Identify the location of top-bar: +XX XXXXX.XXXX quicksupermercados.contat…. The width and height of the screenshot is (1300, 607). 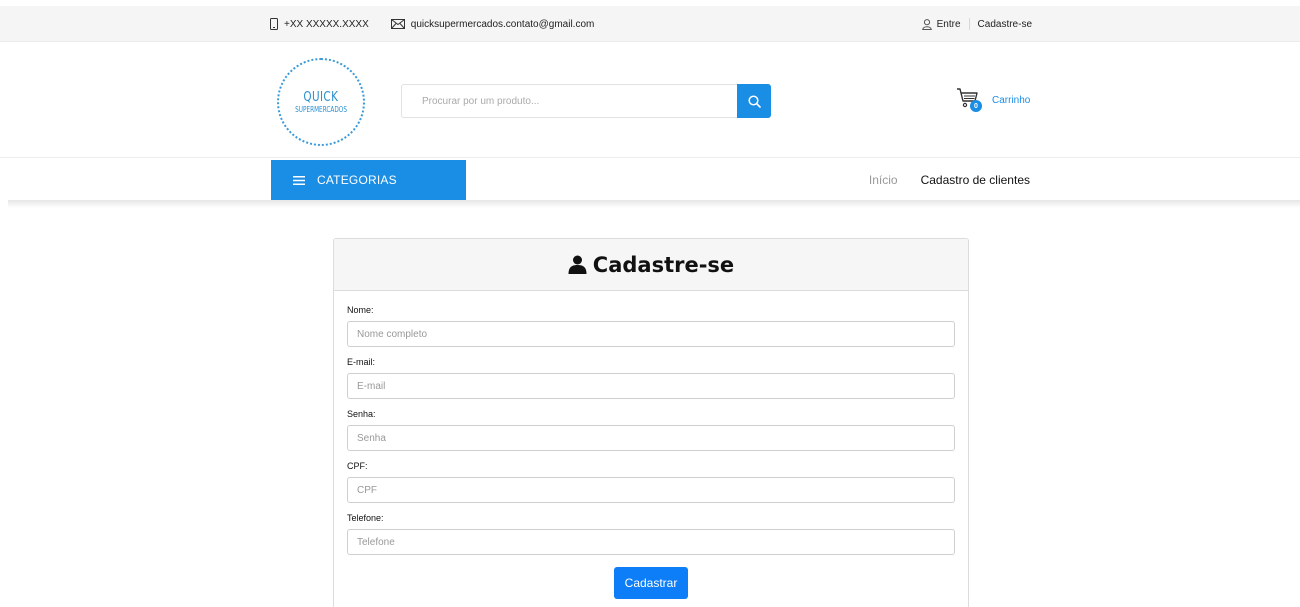
(650, 24).